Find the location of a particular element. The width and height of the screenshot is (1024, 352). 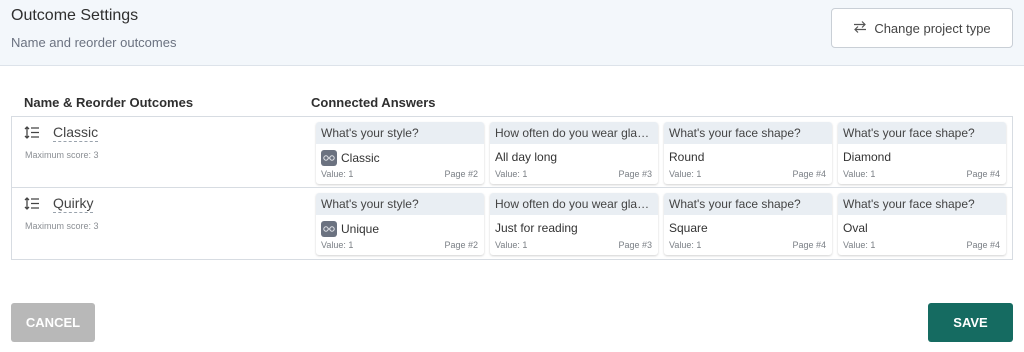

outcome-name-input: Quirky is located at coordinates (73, 204).